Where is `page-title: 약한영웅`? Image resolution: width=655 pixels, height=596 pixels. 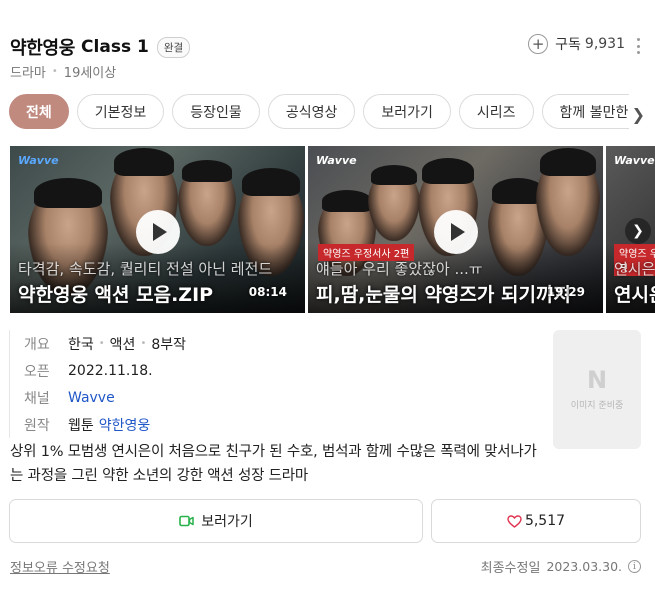 page-title: 약한영웅 is located at coordinates (42, 47).